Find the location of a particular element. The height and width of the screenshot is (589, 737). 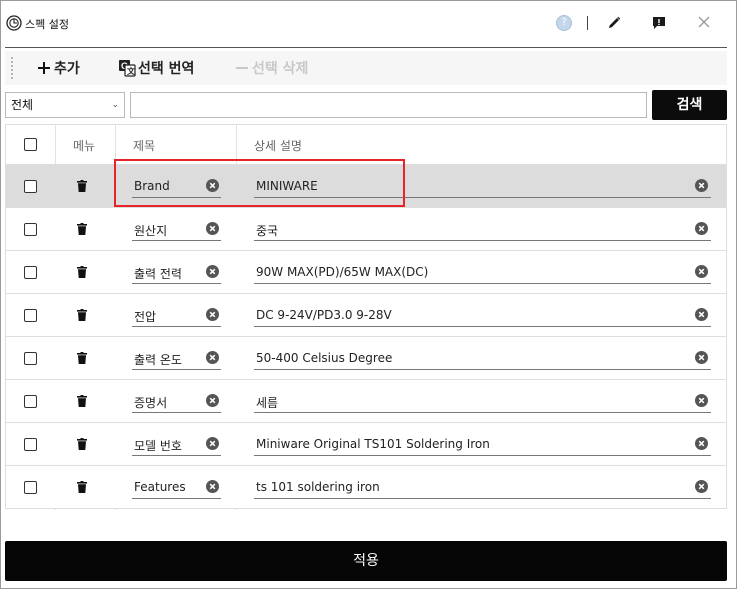

svg-text: 文 is located at coordinates (131, 71).